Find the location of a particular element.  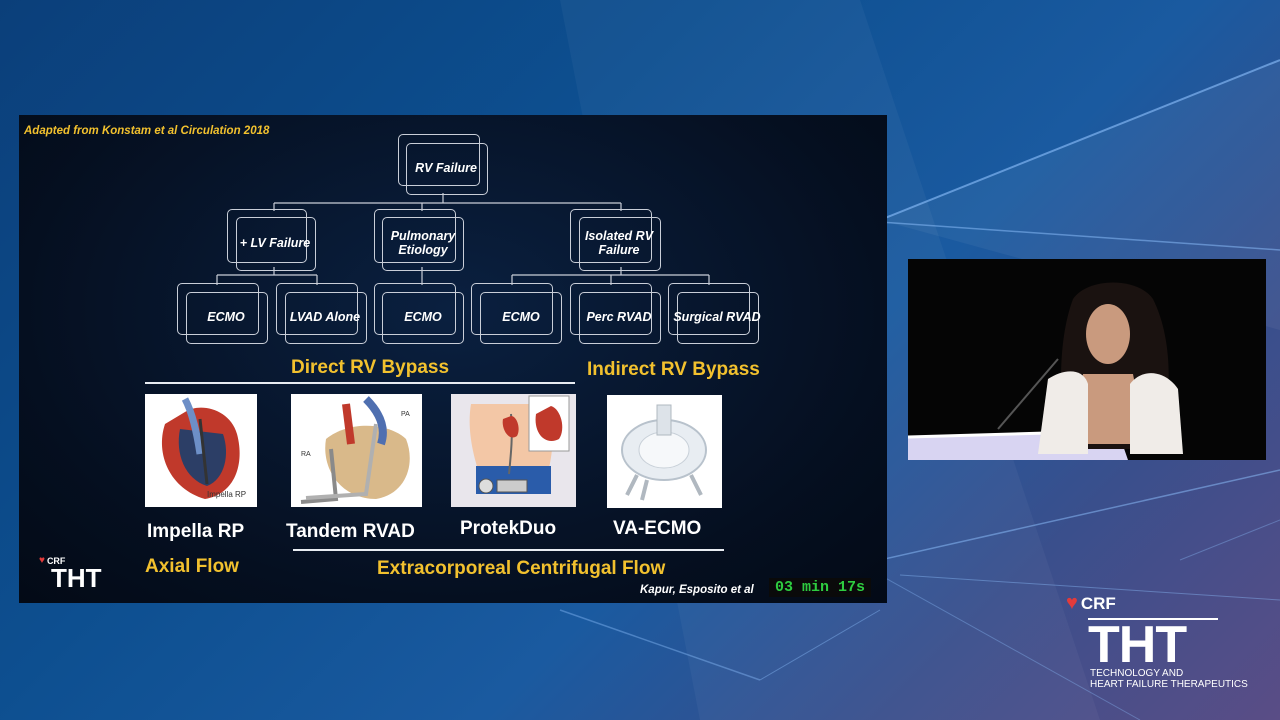

axial-flow-label: Axial Flow is located at coordinates (192, 566).